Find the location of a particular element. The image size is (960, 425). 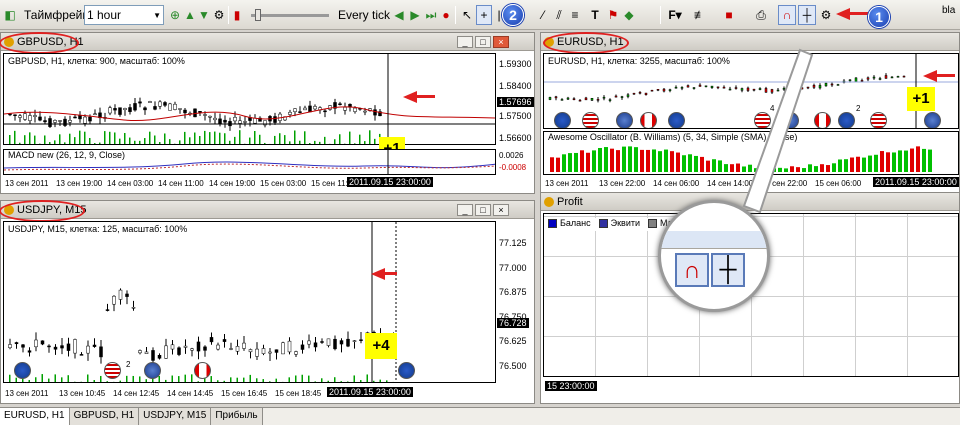

zoom-in-icon: ⊕ is located at coordinates (175, 15).